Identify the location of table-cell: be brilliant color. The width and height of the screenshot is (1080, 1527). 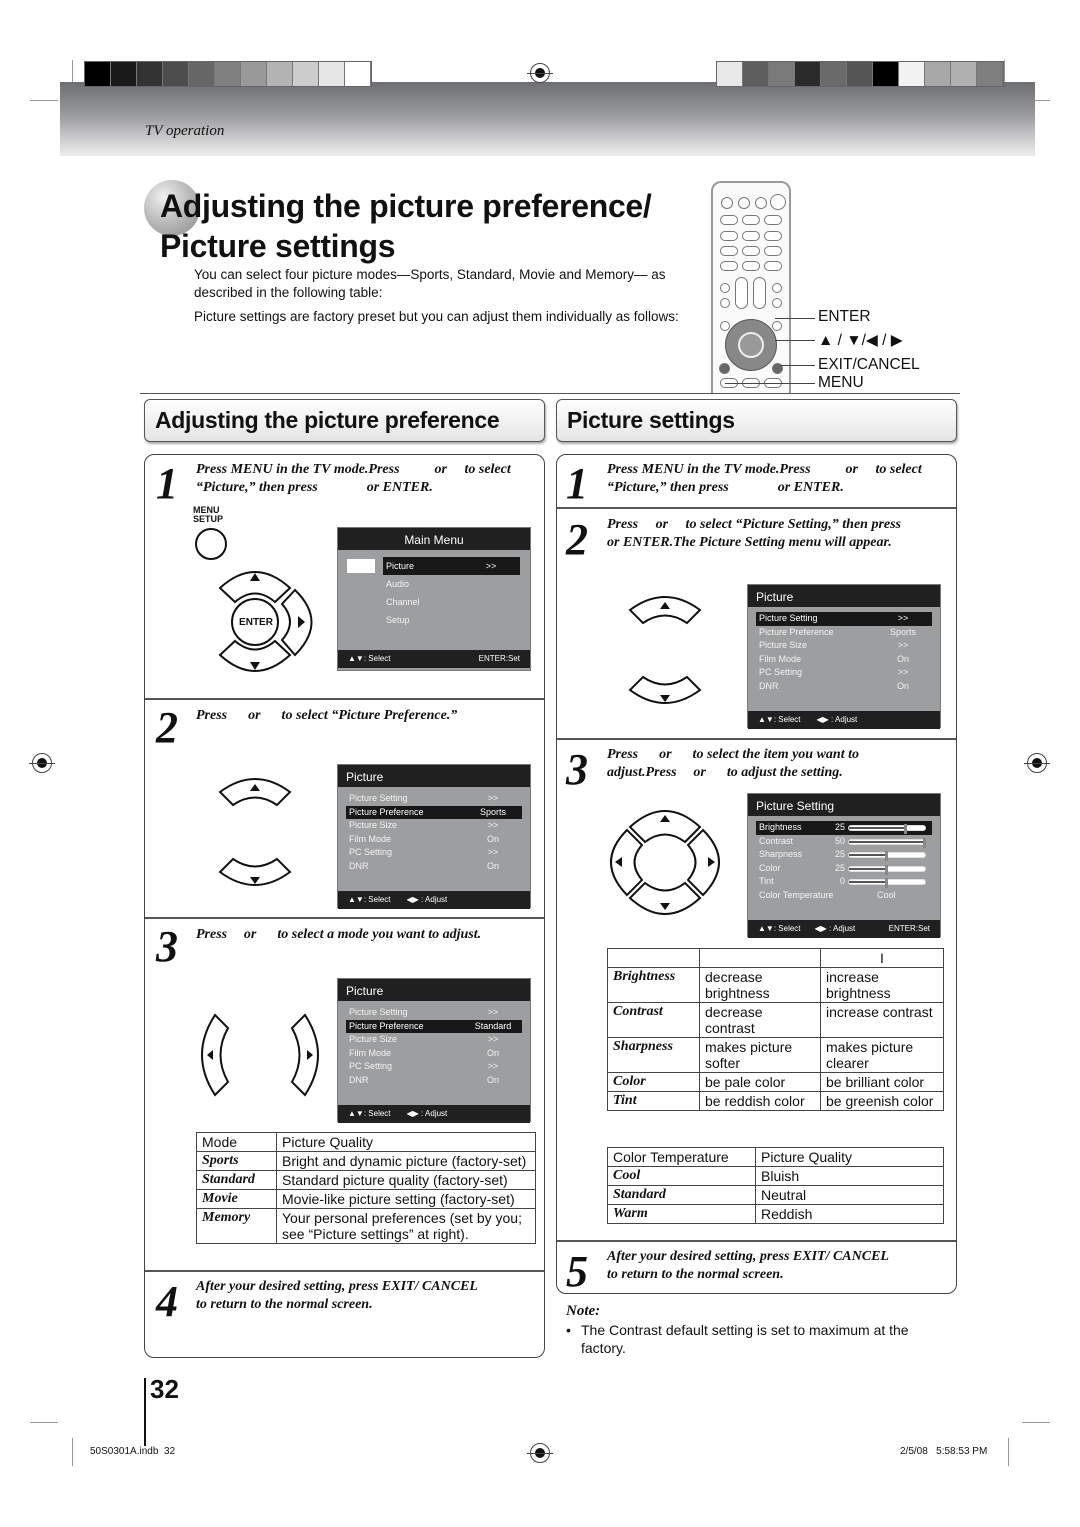
(882, 1082).